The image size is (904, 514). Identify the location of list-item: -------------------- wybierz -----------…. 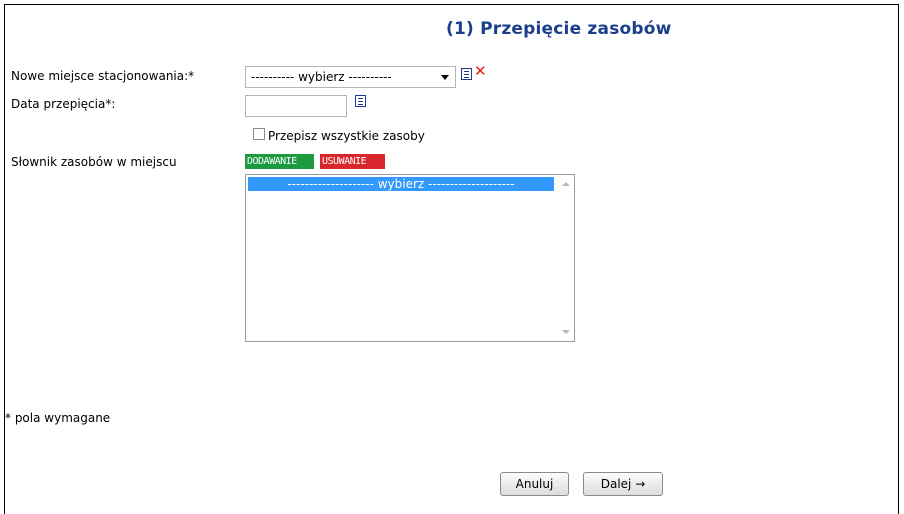
(401, 184).